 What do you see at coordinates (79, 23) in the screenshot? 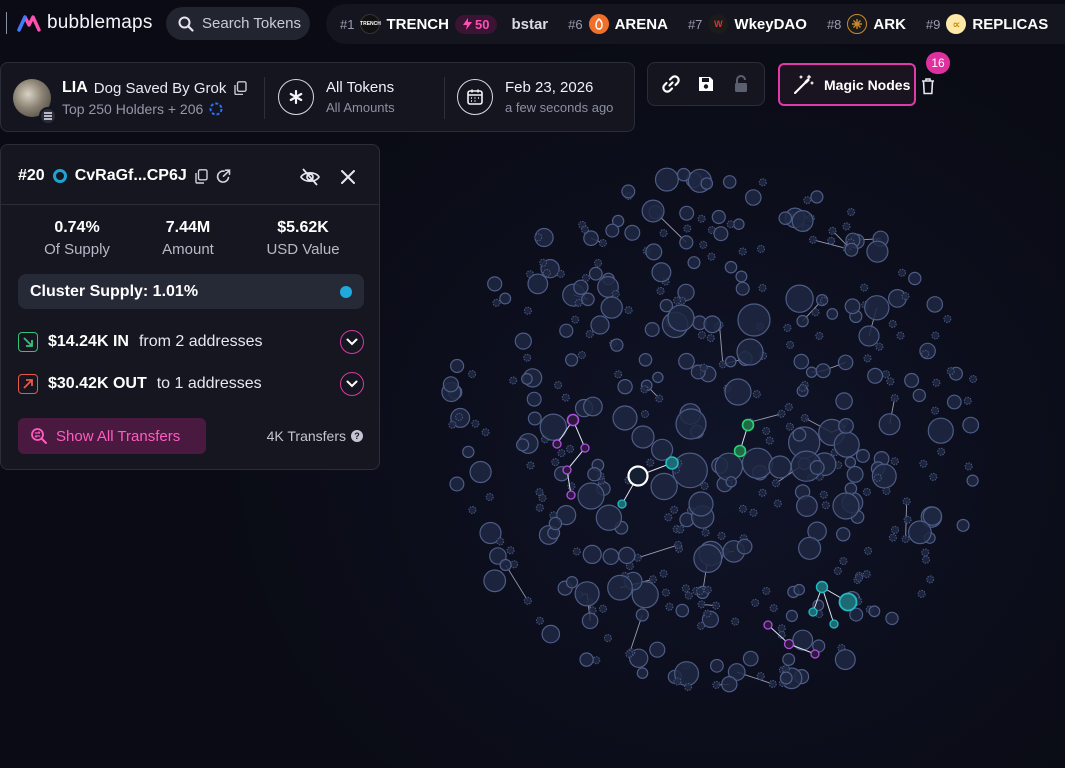
I see `brand-logo: bubblemaps` at bounding box center [79, 23].